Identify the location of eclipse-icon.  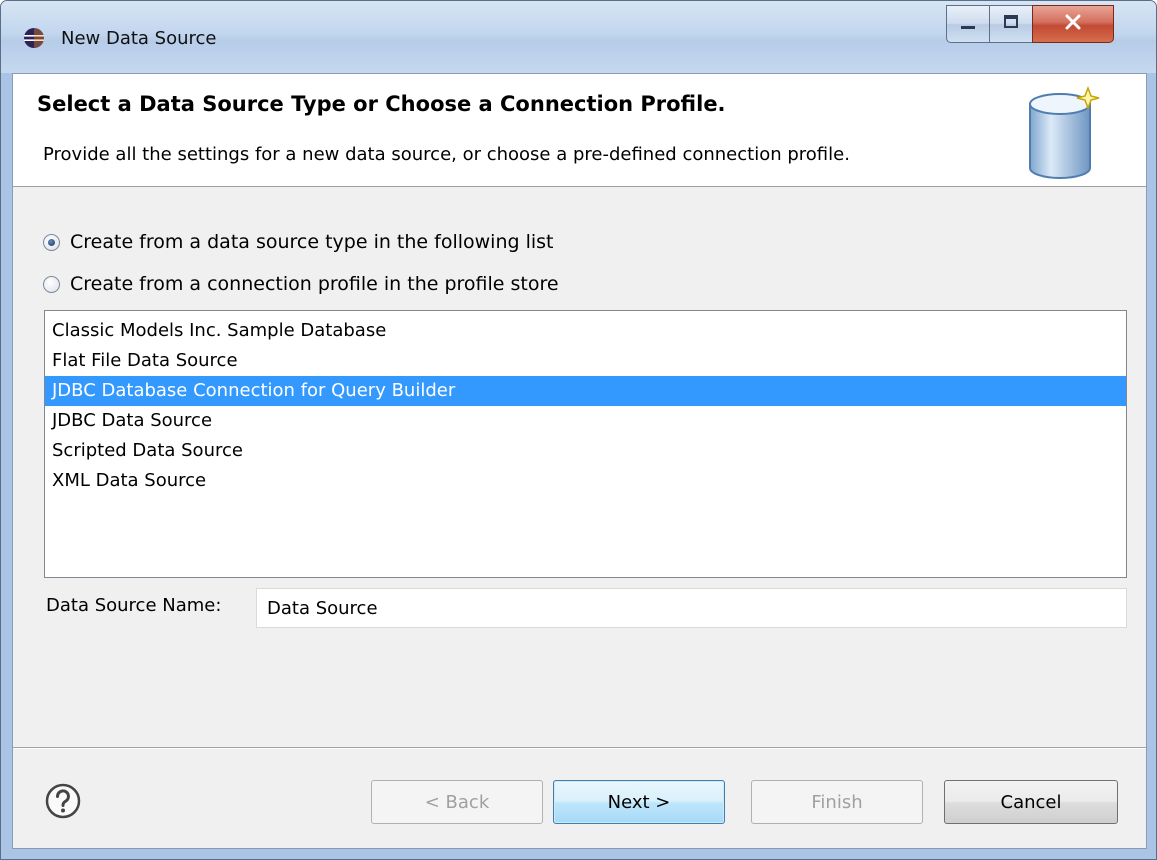
(34, 38).